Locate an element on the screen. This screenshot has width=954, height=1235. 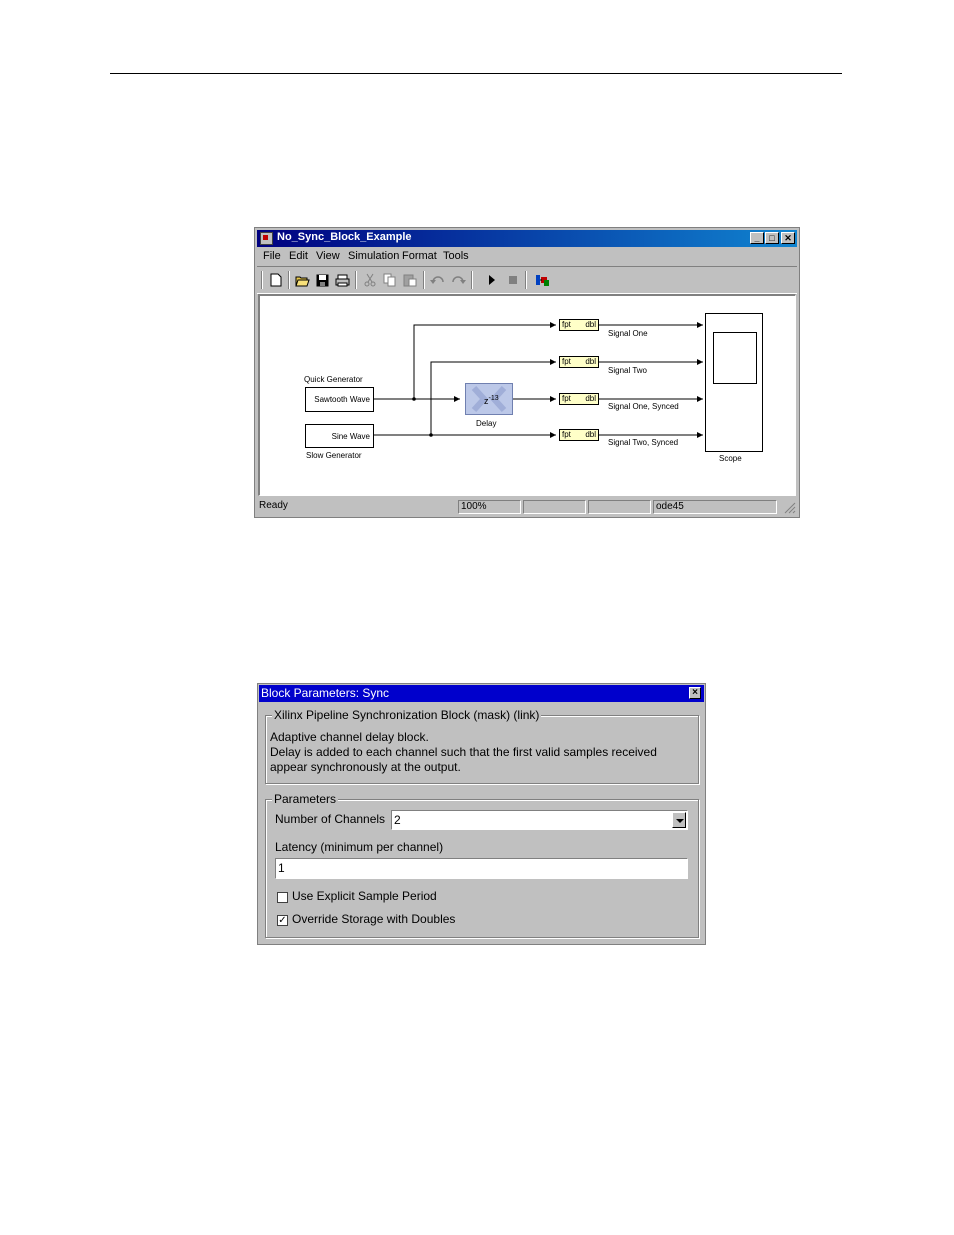
converter-block-signal-one: fpt dbl is located at coordinates (579, 325).